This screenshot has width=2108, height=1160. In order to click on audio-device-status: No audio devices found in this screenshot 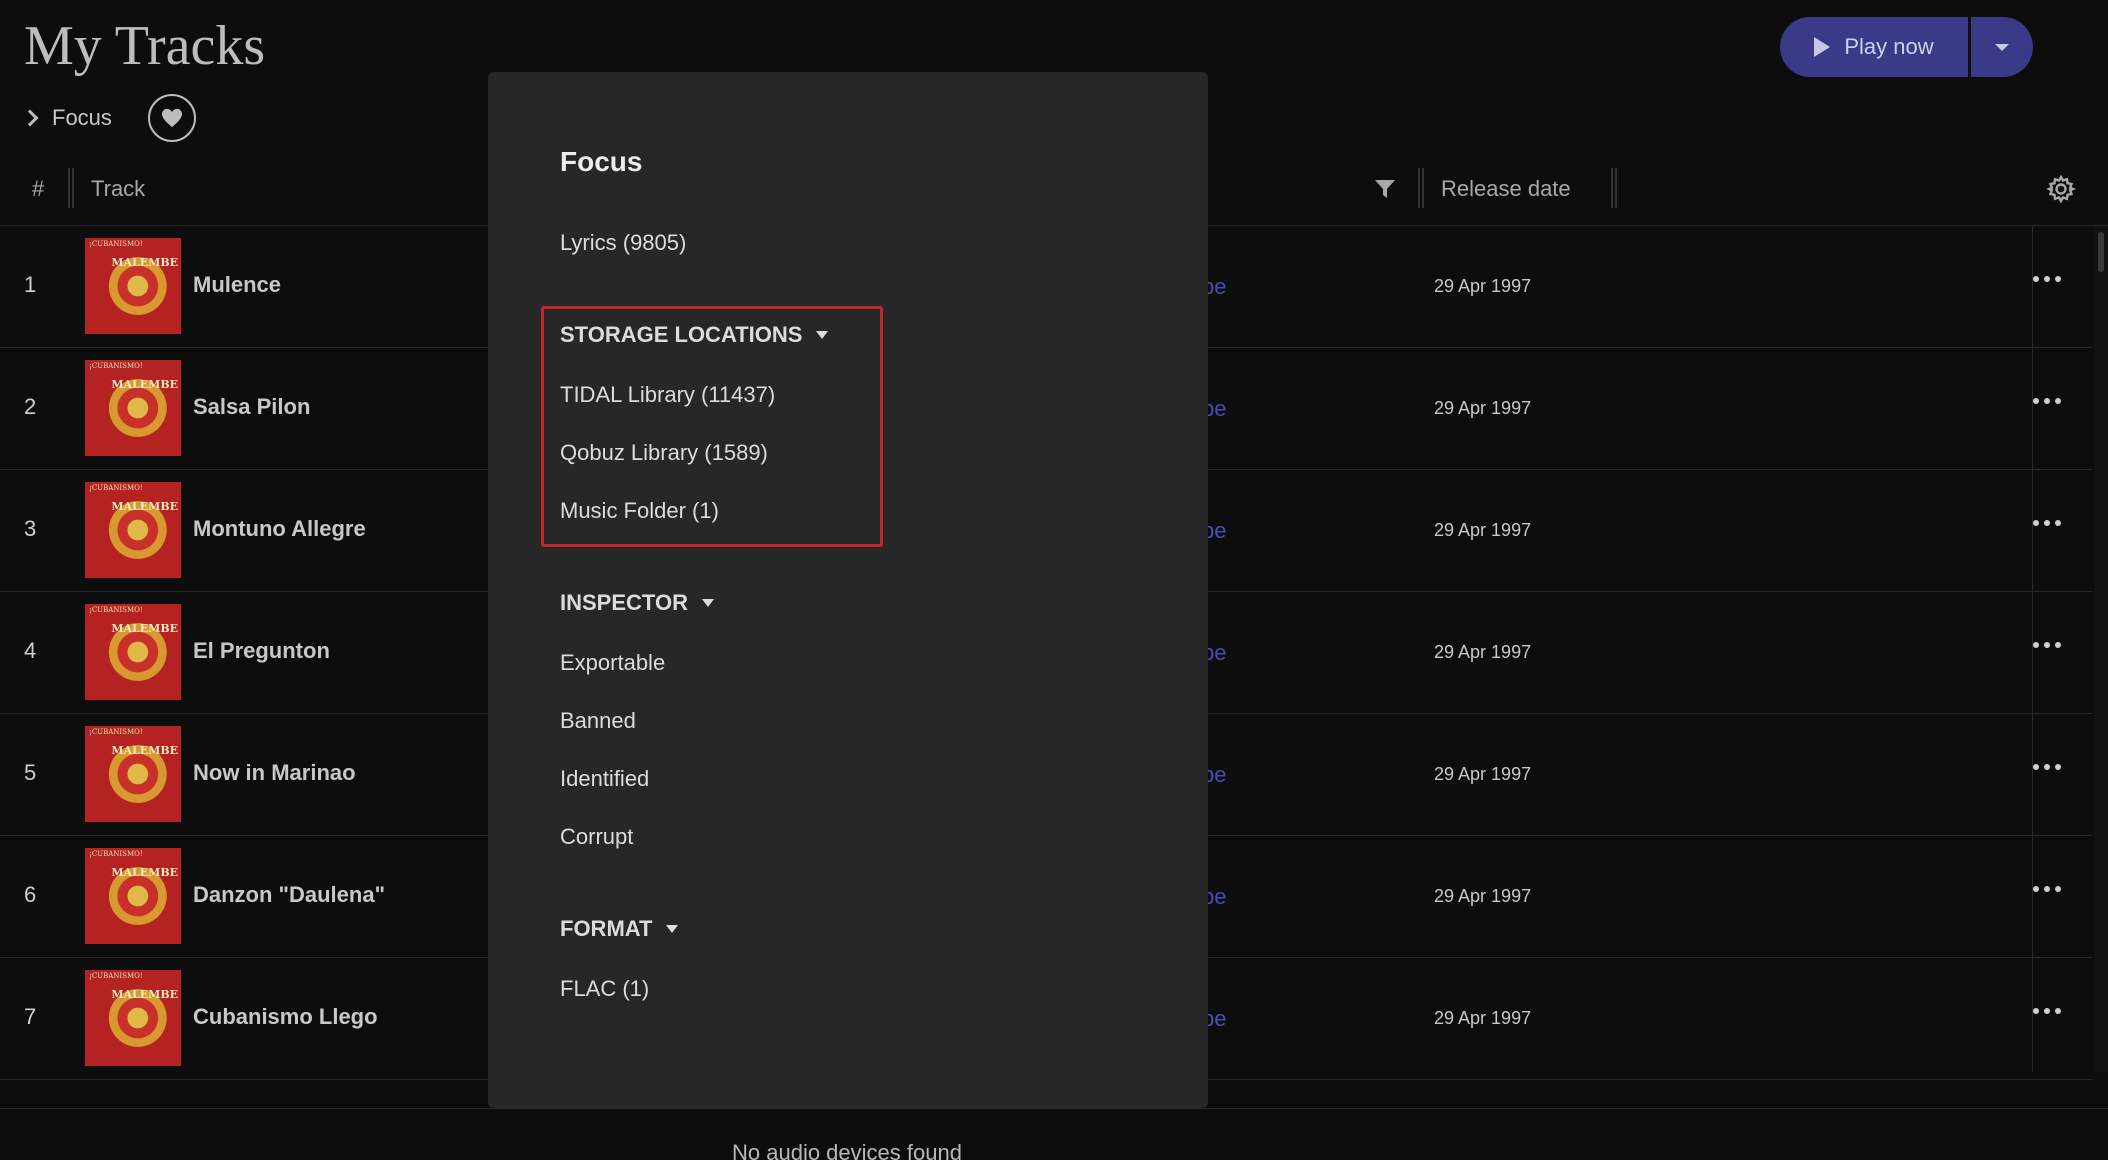, I will do `click(847, 1150)`.